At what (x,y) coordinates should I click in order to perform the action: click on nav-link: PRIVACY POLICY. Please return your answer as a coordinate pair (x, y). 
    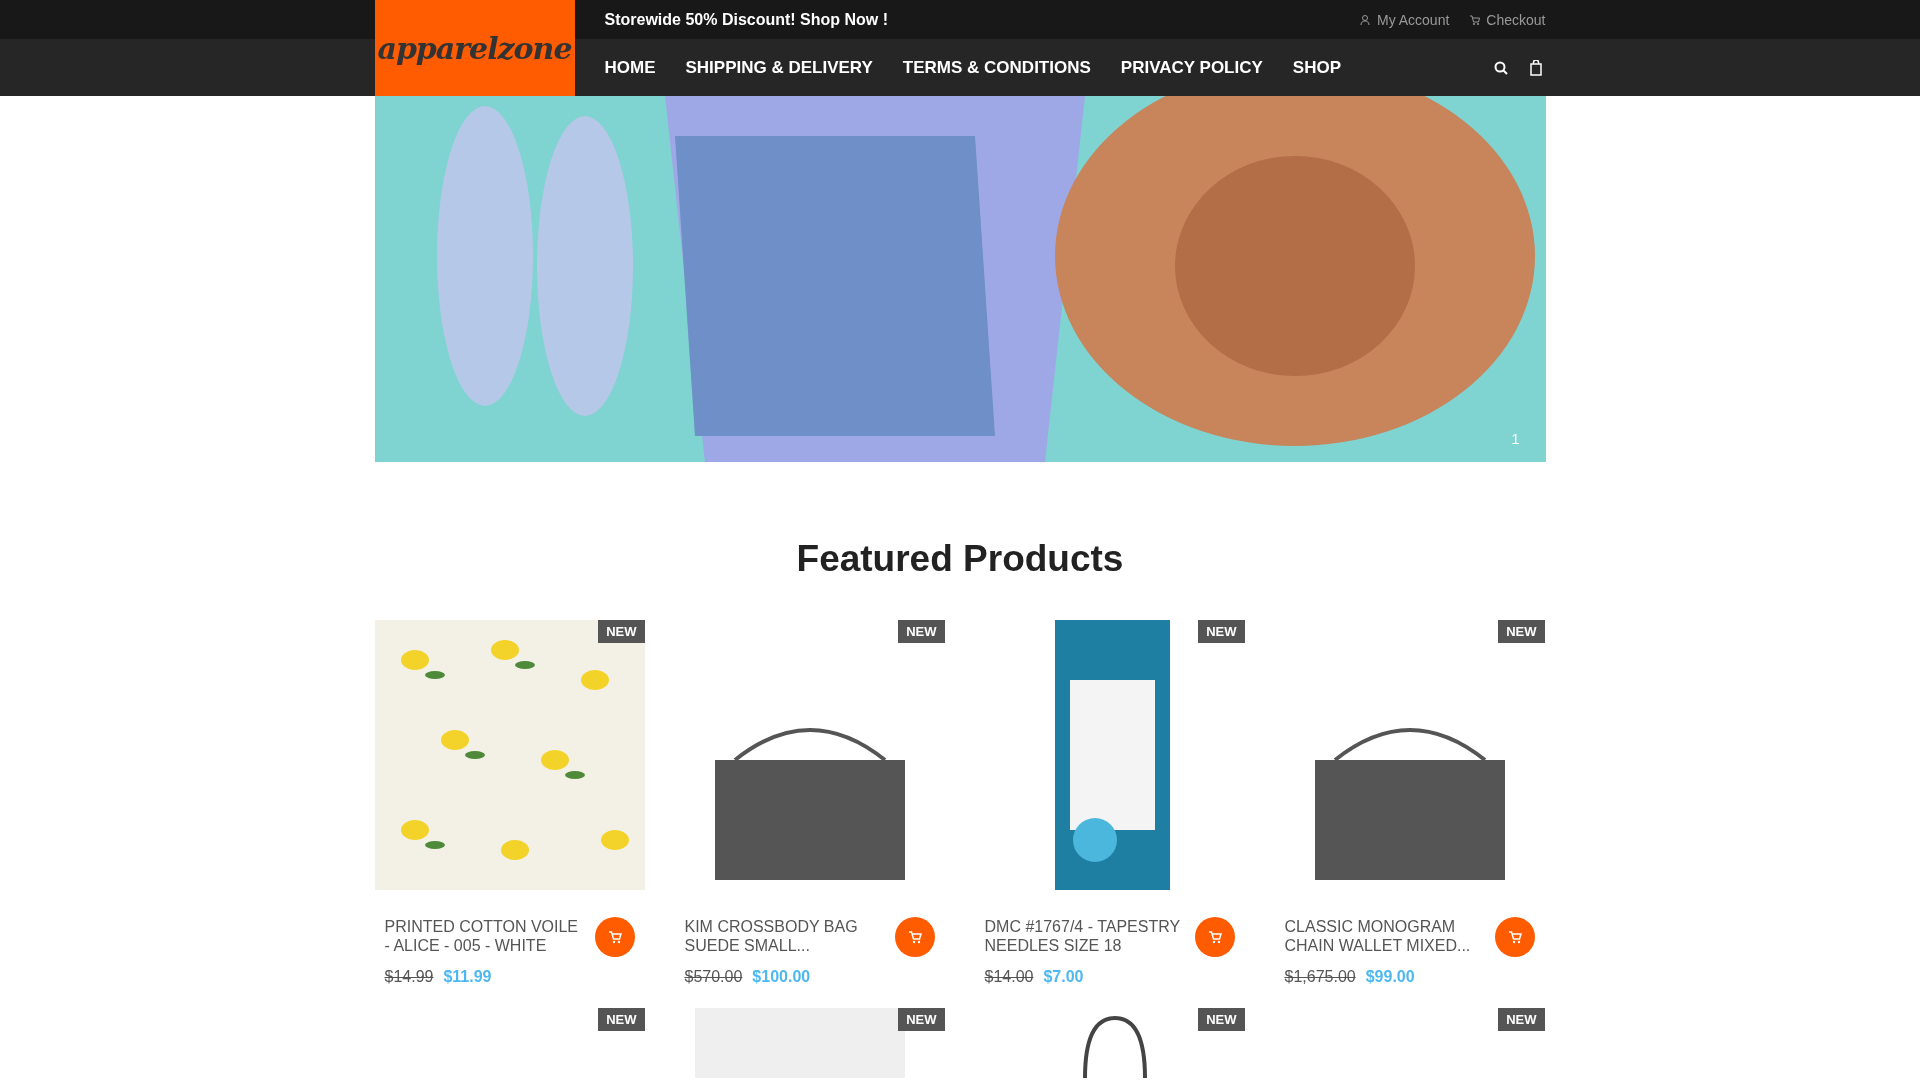
    Looking at the image, I should click on (1191, 67).